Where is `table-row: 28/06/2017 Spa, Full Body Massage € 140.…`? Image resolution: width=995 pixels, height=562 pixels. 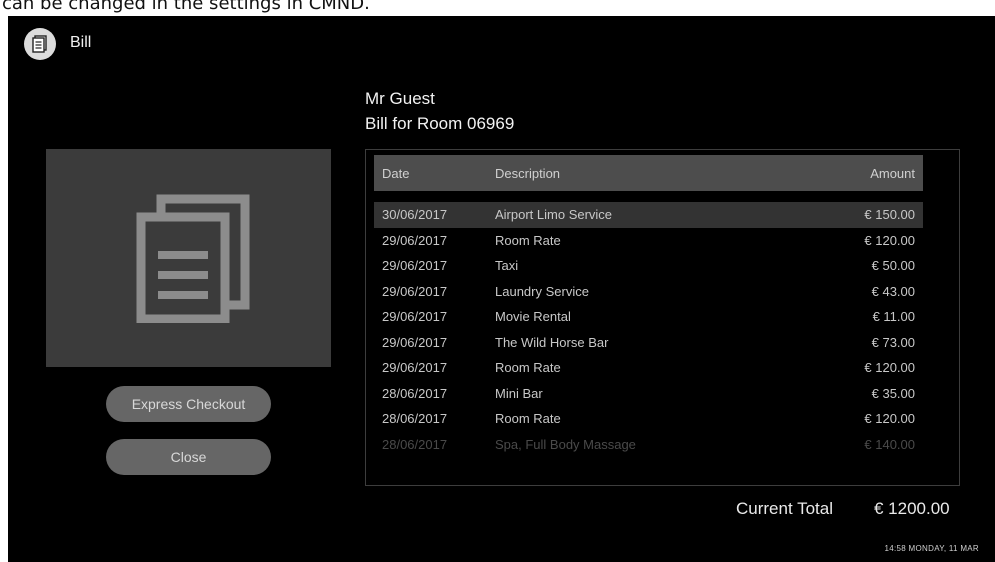
table-row: 28/06/2017 Spa, Full Body Massage € 140.… is located at coordinates (648, 445).